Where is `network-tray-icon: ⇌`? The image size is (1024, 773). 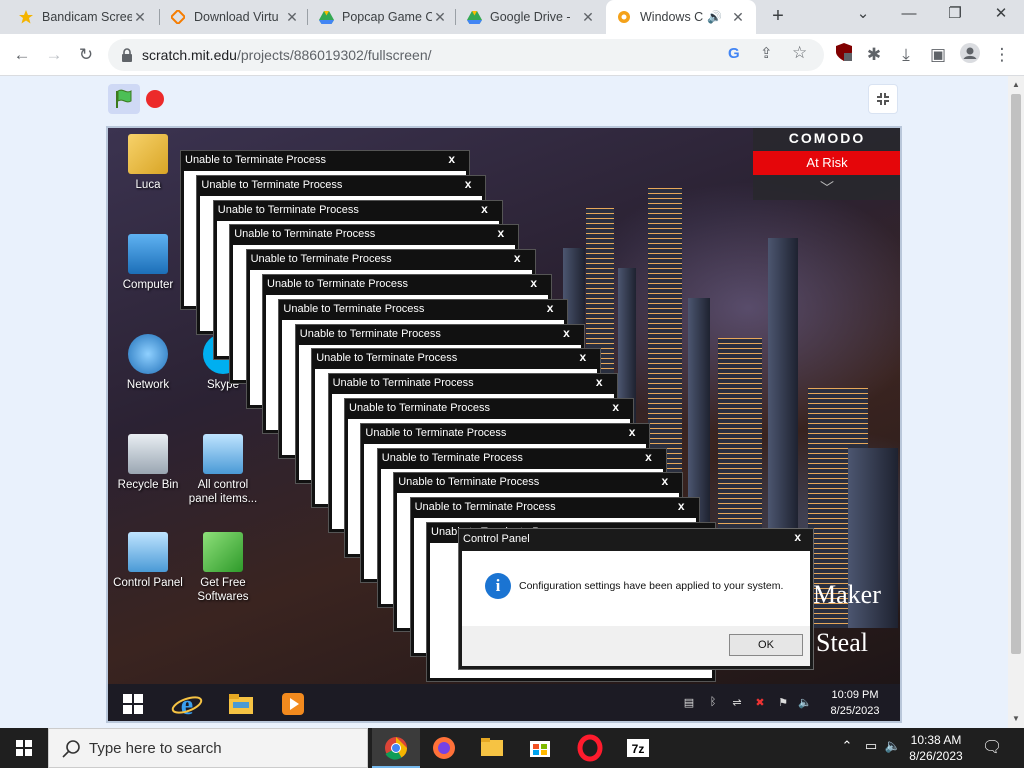
network-tray-icon: ⇌ is located at coordinates (737, 703).